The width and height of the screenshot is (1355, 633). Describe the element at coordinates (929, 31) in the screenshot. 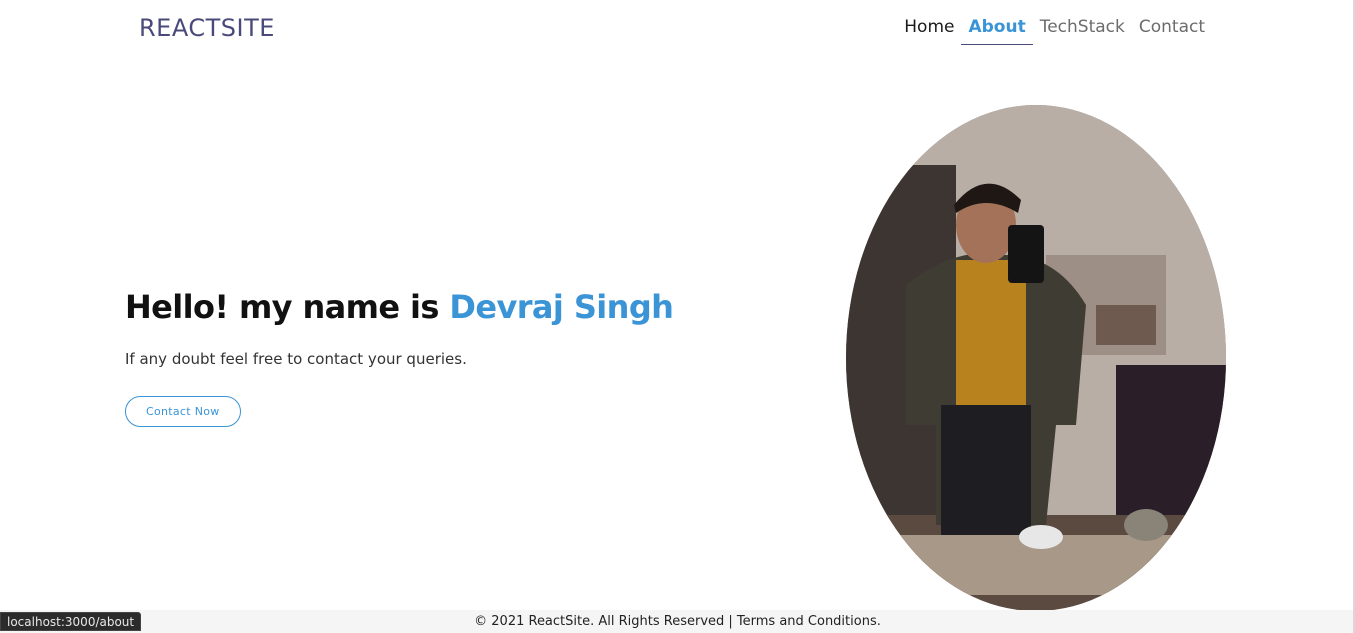

I see `nav-link-home: Home` at that location.